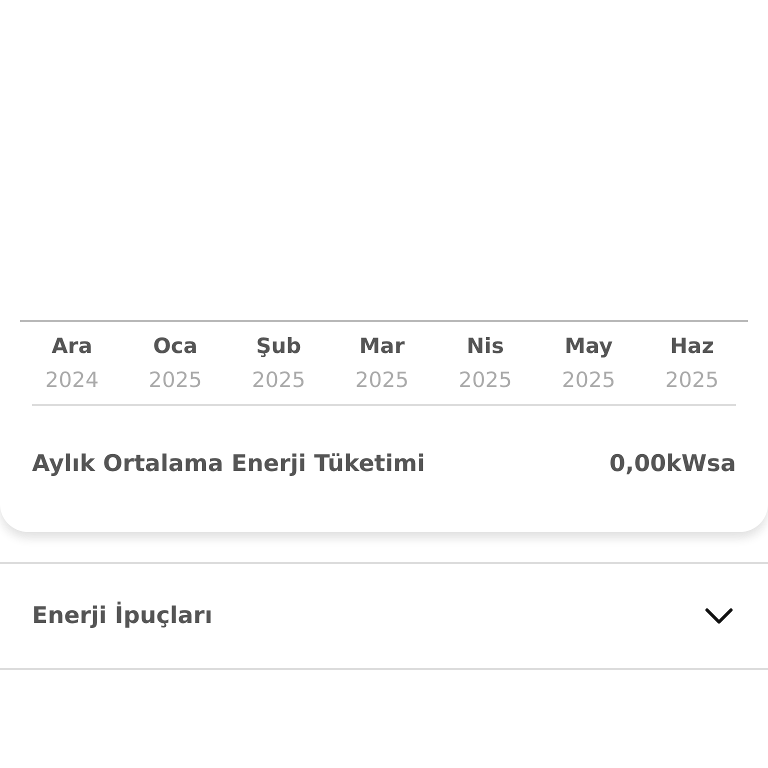 This screenshot has width=768, height=768. What do you see at coordinates (279, 346) in the screenshot?
I see `month-label: Şub` at bounding box center [279, 346].